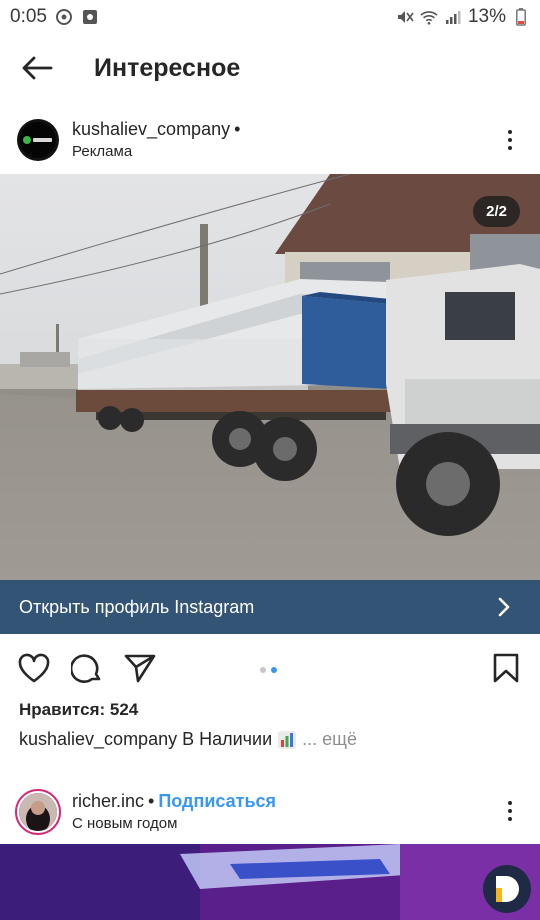 Image resolution: width=540 pixels, height=920 pixels. Describe the element at coordinates (78, 710) in the screenshot. I see `likes-count: Нравится: 524` at that location.